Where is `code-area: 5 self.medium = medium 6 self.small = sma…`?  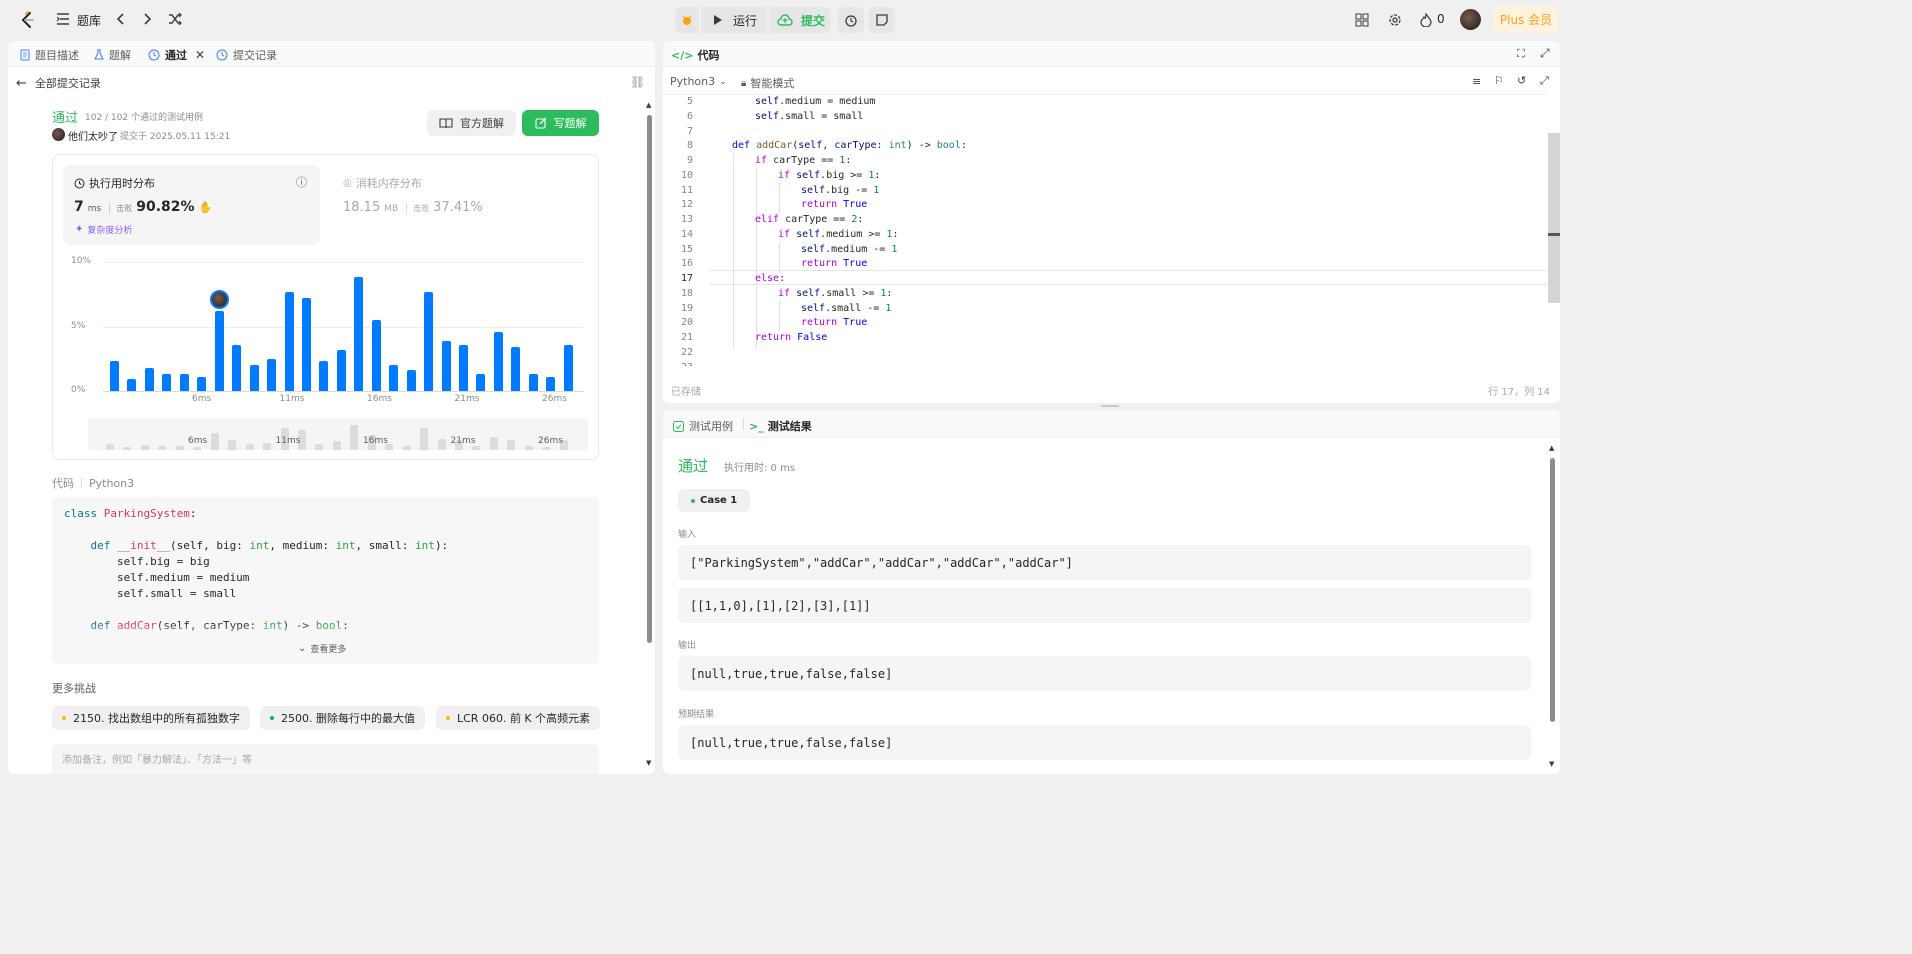
code-area: 5 self.medium = medium 6 self.small = sma… is located at coordinates (1105, 230).